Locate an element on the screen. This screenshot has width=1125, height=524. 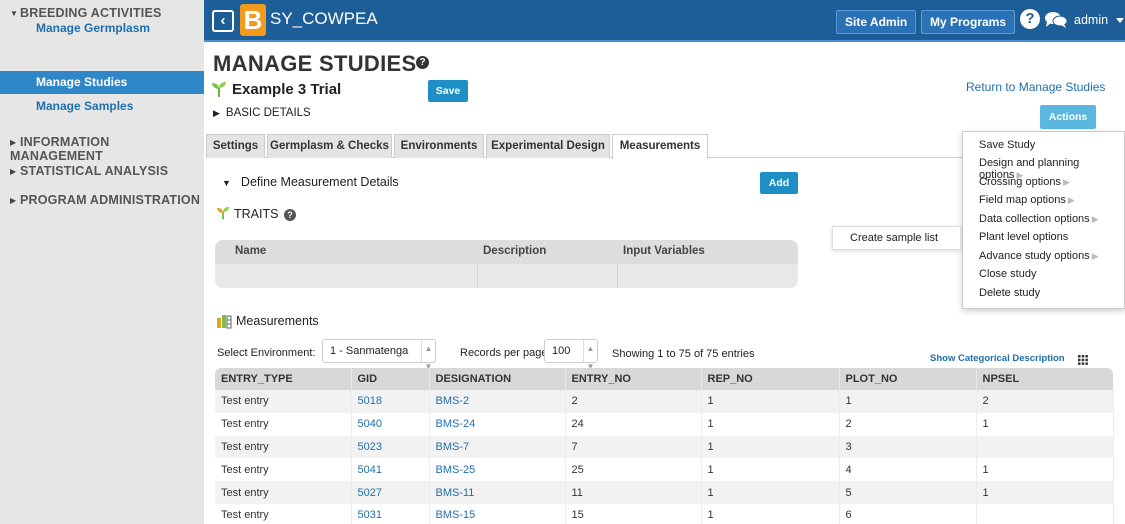
sidebar-item-manage-samples: Manage Samples is located at coordinates (102, 106).